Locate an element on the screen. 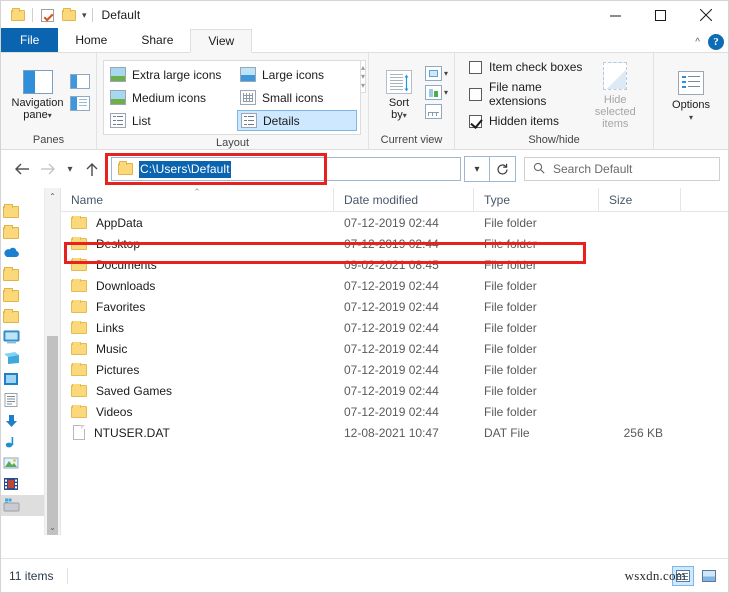 The image size is (729, 593). checkbox-file-name-extensions: File name extensions is located at coordinates (526, 94).